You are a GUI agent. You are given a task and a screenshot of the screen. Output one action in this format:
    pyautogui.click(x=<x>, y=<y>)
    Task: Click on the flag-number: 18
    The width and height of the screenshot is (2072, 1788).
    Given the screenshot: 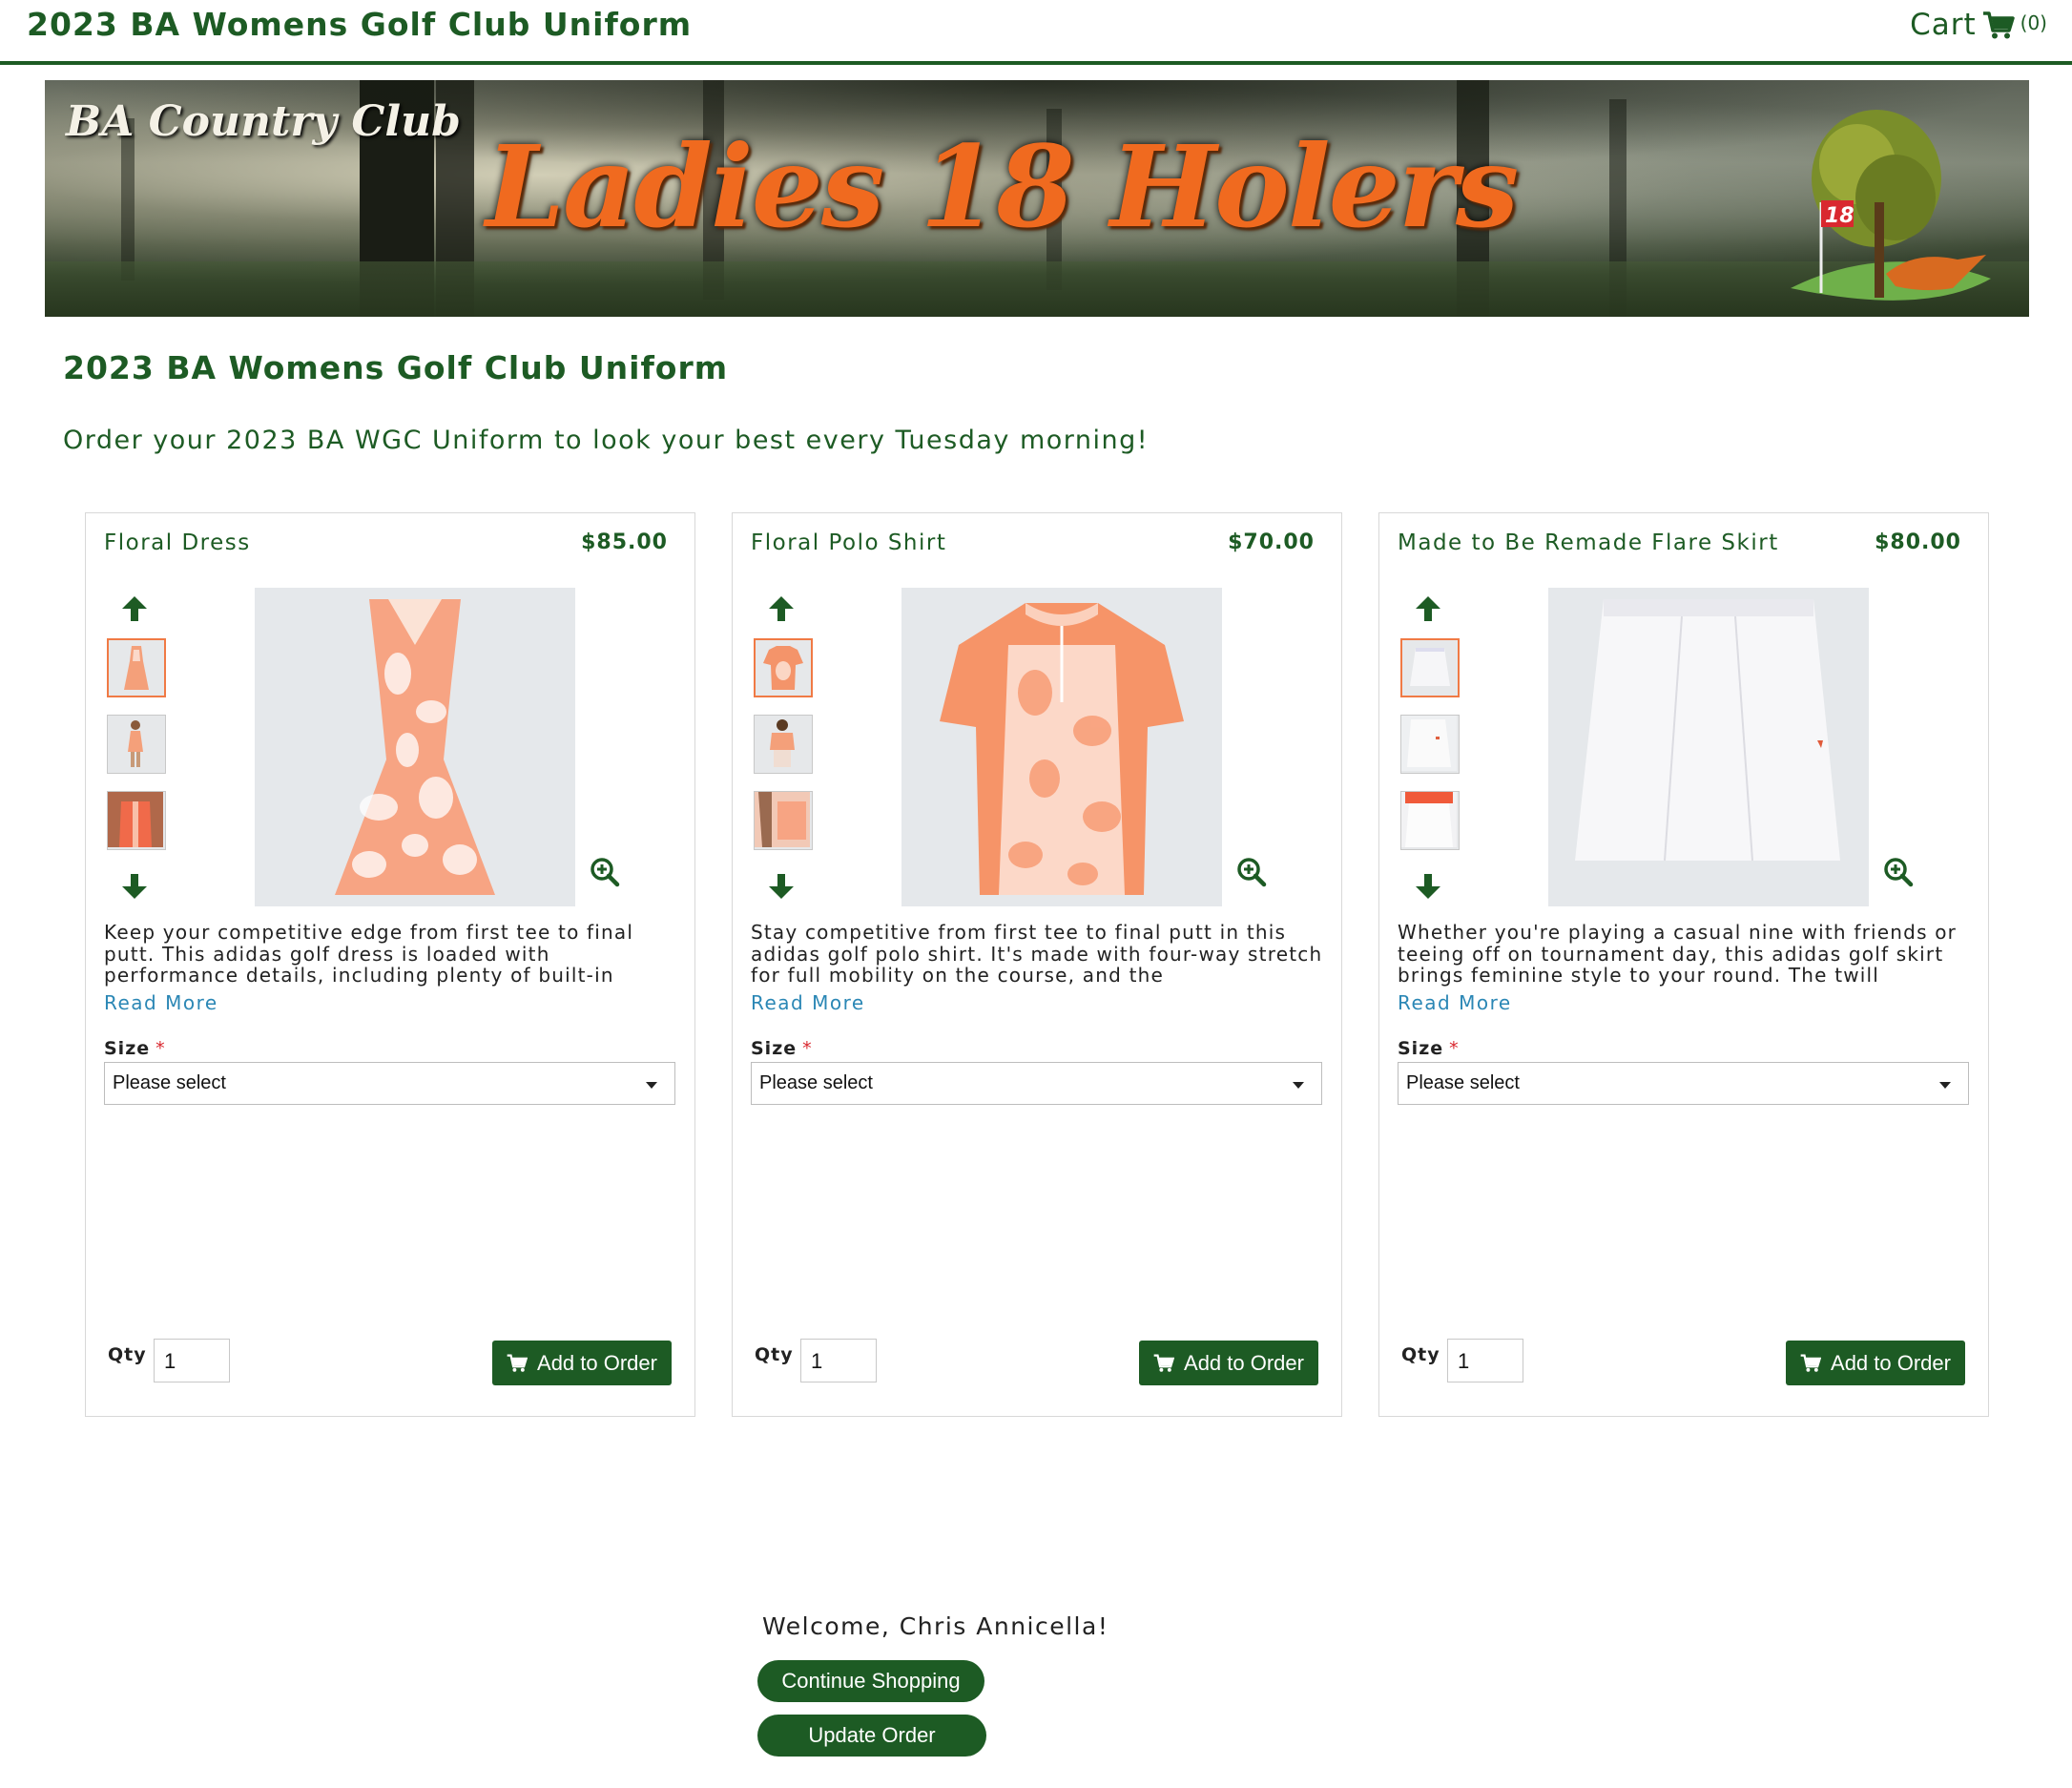 What is the action you would take?
    pyautogui.click(x=1839, y=216)
    